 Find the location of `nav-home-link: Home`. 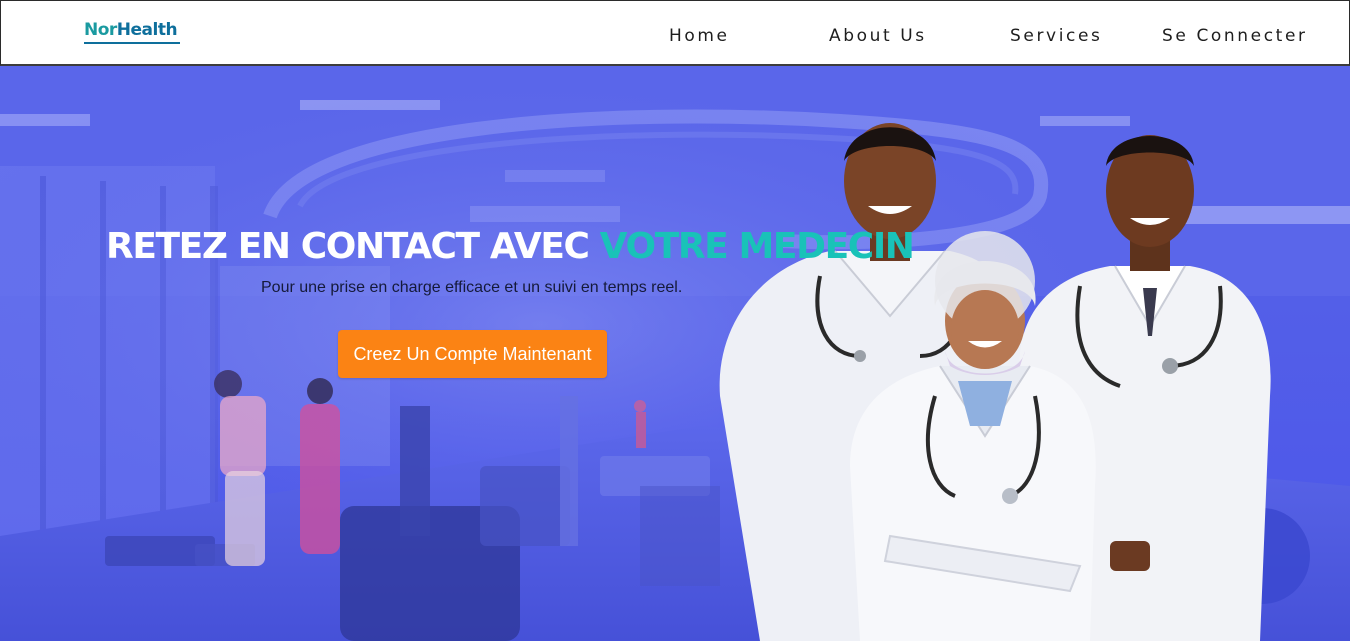

nav-home-link: Home is located at coordinates (699, 36).